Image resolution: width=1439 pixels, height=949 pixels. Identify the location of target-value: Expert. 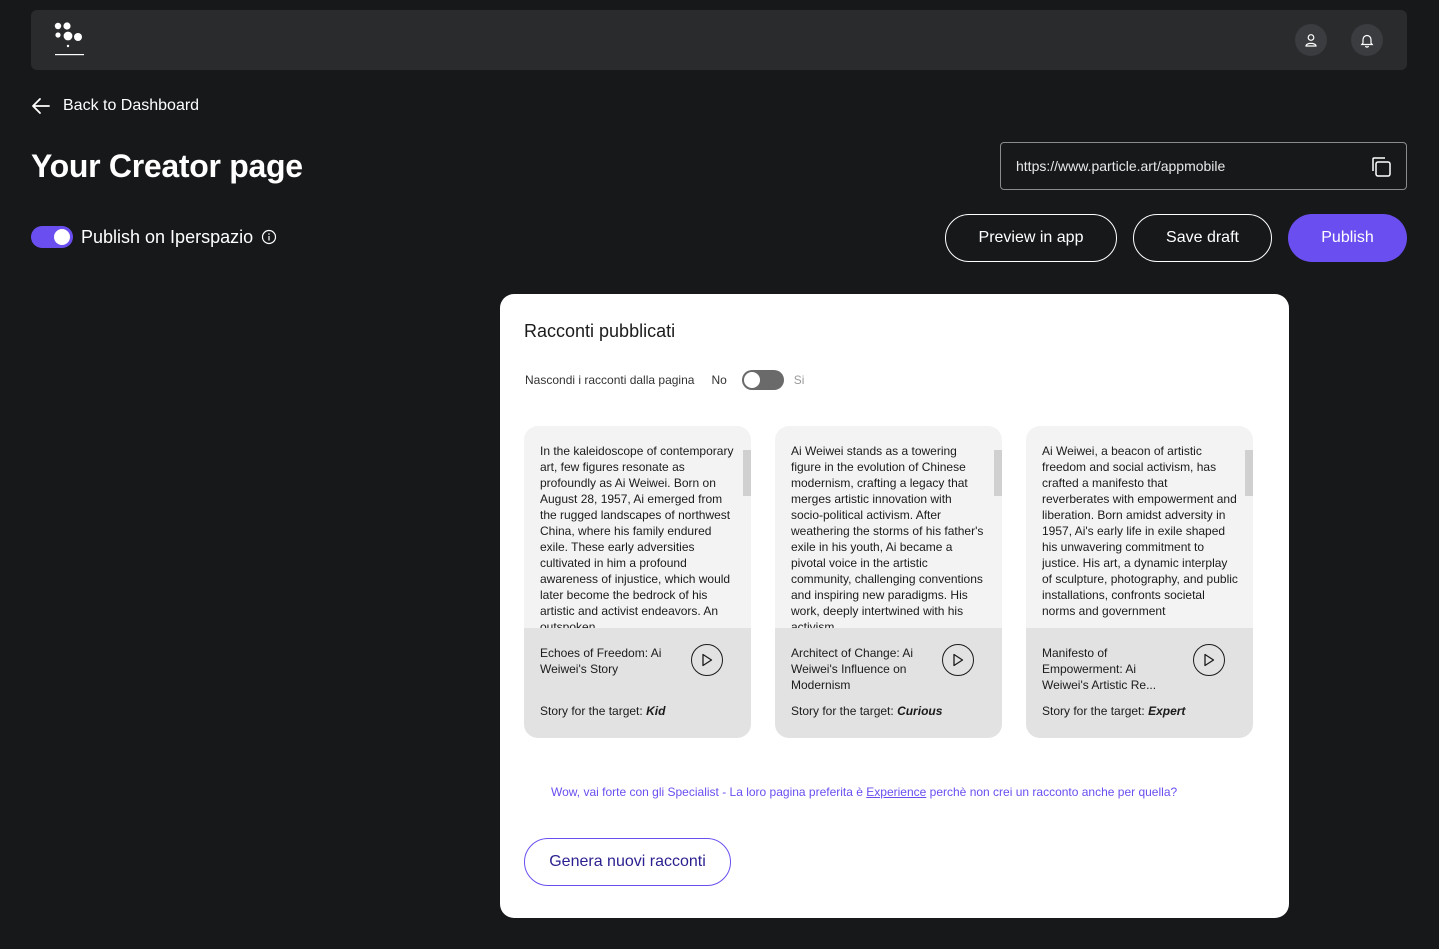
(1167, 711).